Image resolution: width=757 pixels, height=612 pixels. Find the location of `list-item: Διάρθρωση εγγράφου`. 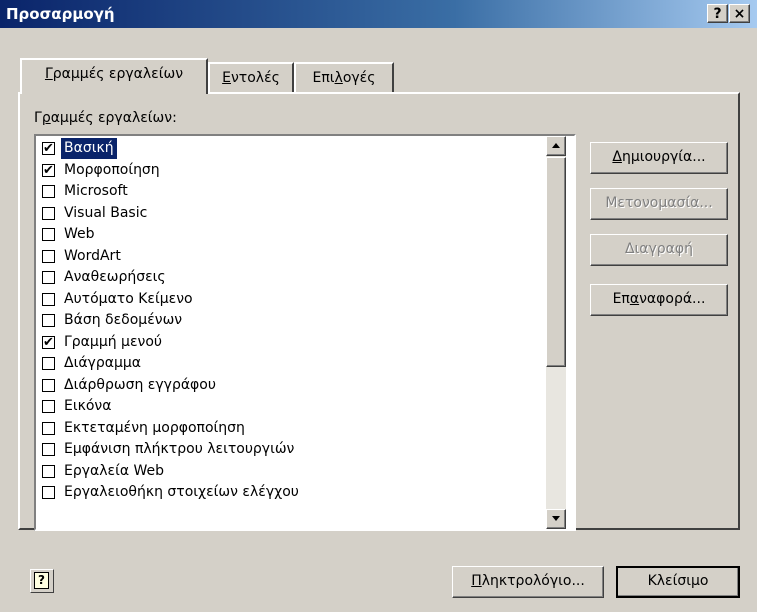

list-item: Διάρθρωση εγγράφου is located at coordinates (291, 386).